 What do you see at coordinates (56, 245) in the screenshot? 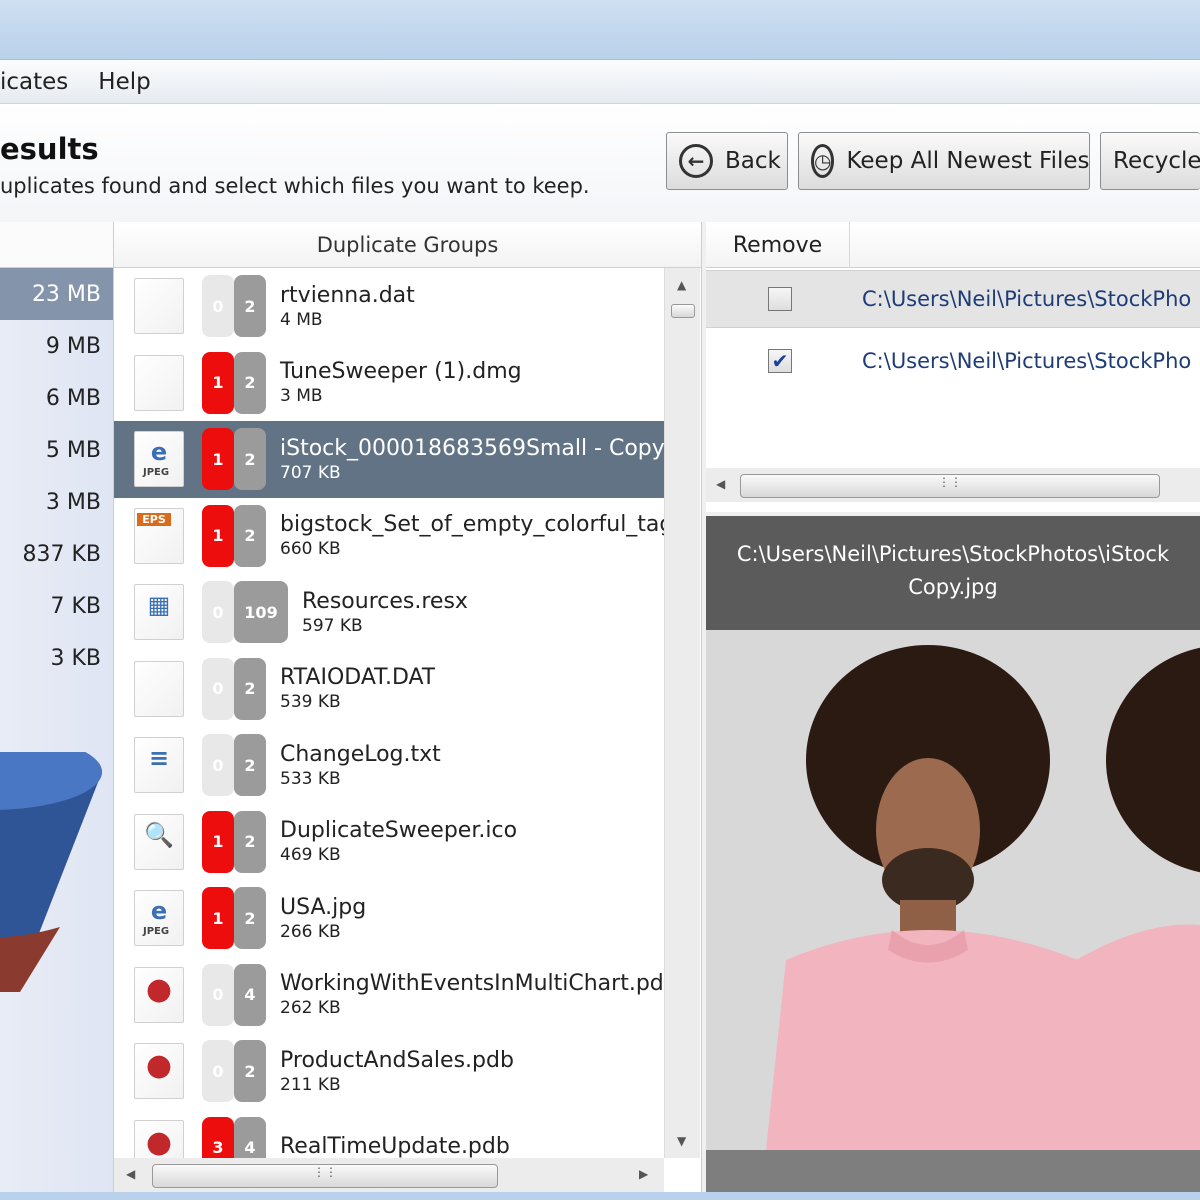
I see `size-panel-header` at bounding box center [56, 245].